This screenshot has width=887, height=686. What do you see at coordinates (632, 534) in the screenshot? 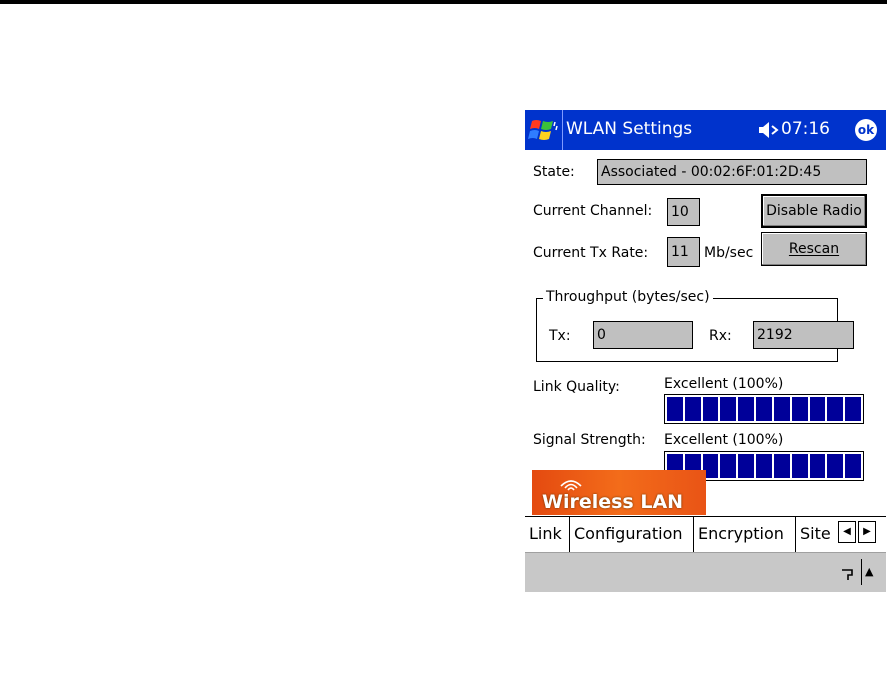
I see `tab-configuration: Configuration` at bounding box center [632, 534].